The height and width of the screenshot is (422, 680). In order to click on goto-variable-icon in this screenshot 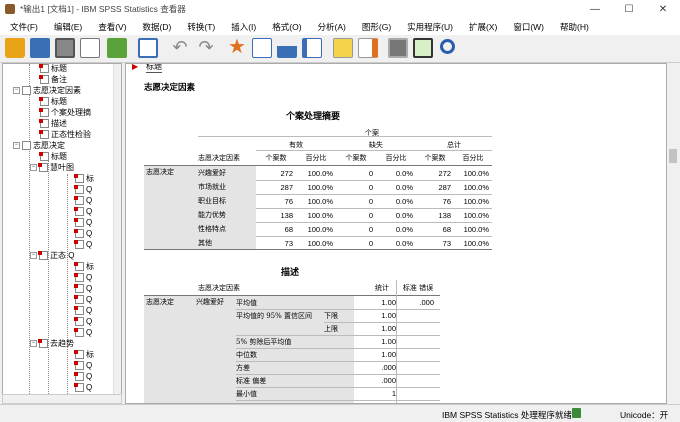, I will do `click(262, 48)`.